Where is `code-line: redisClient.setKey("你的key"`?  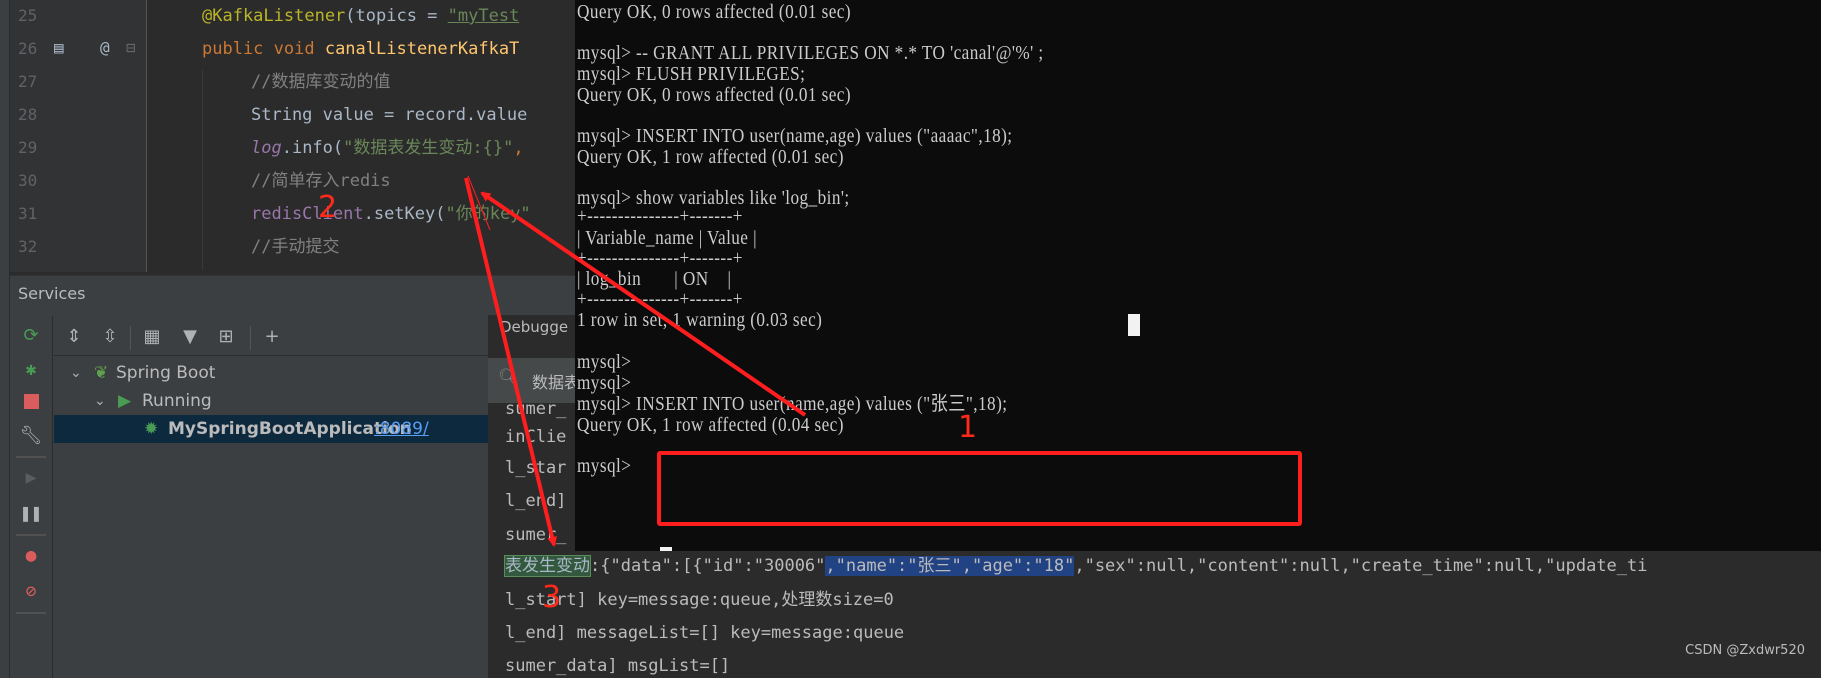 code-line: redisClient.setKey("你的key" is located at coordinates (391, 214).